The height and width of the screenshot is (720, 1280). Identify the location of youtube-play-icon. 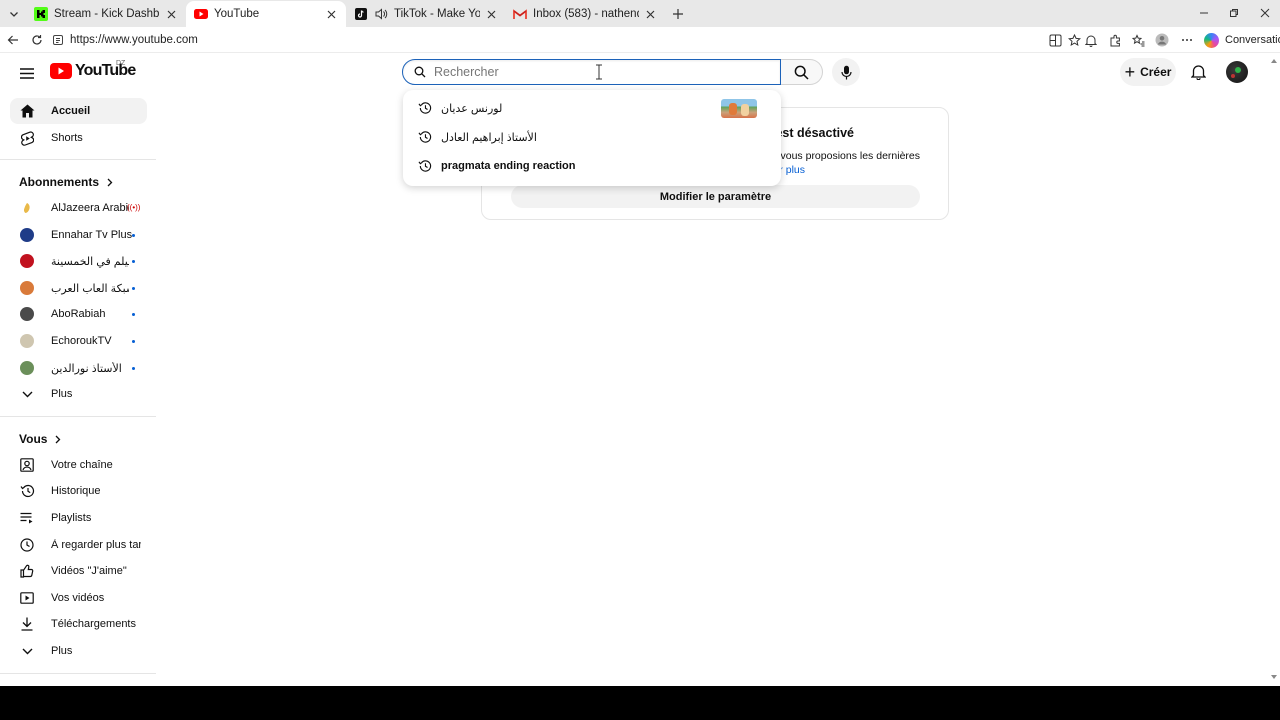
(61, 71).